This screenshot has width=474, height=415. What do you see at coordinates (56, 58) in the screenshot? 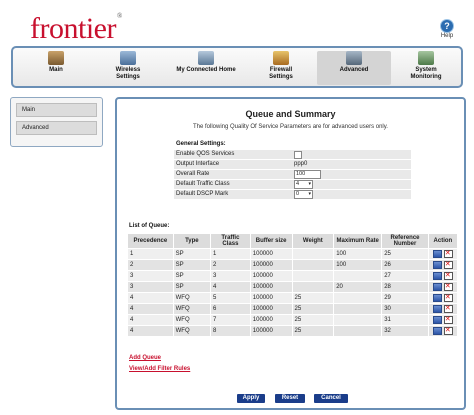
I see `home-icon` at bounding box center [56, 58].